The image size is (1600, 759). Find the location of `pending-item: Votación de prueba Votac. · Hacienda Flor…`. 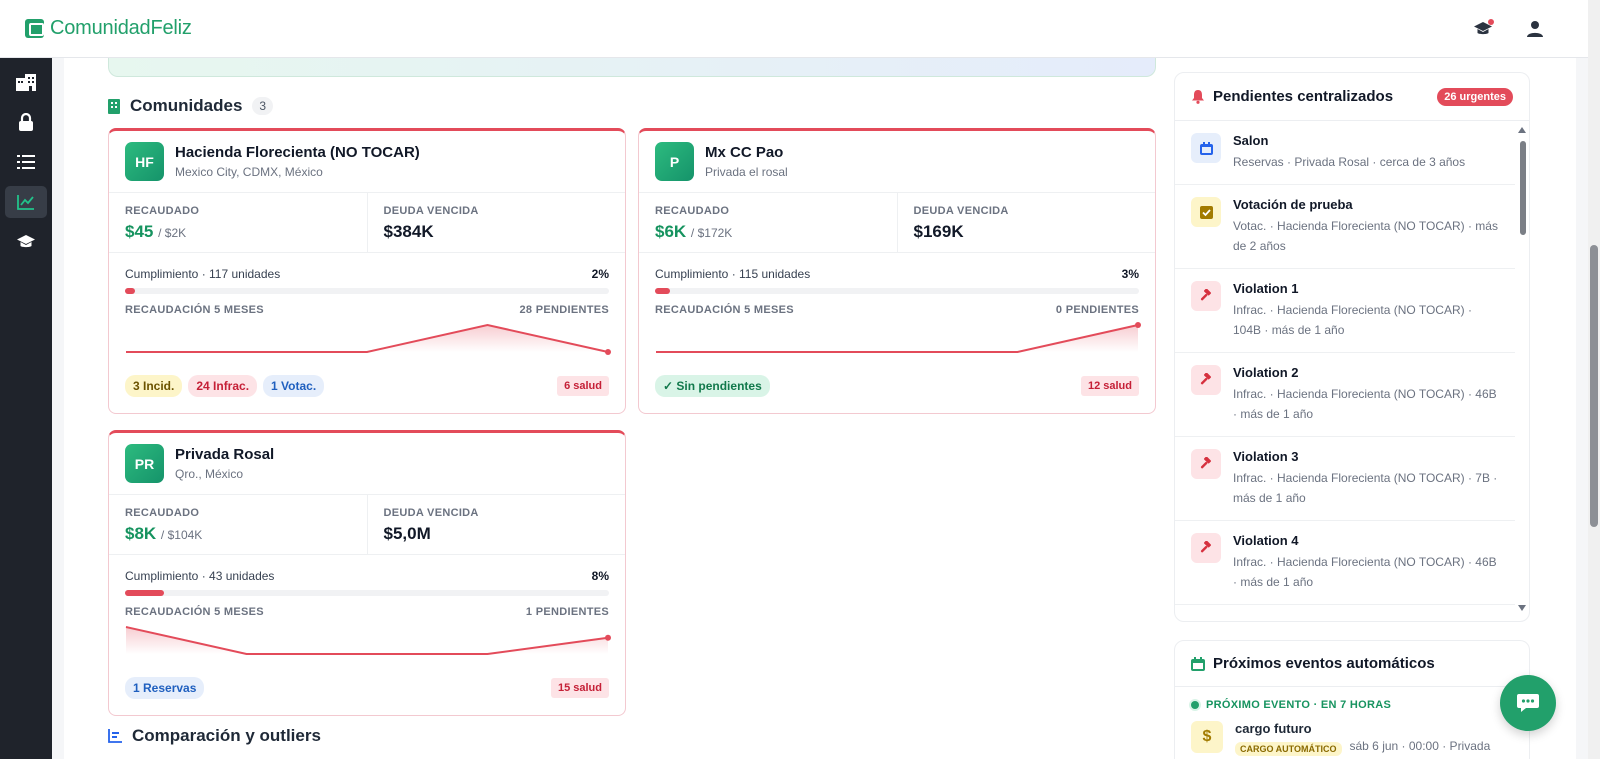

pending-item: Votación de prueba Votac. · Hacienda Flor… is located at coordinates (1345, 227).